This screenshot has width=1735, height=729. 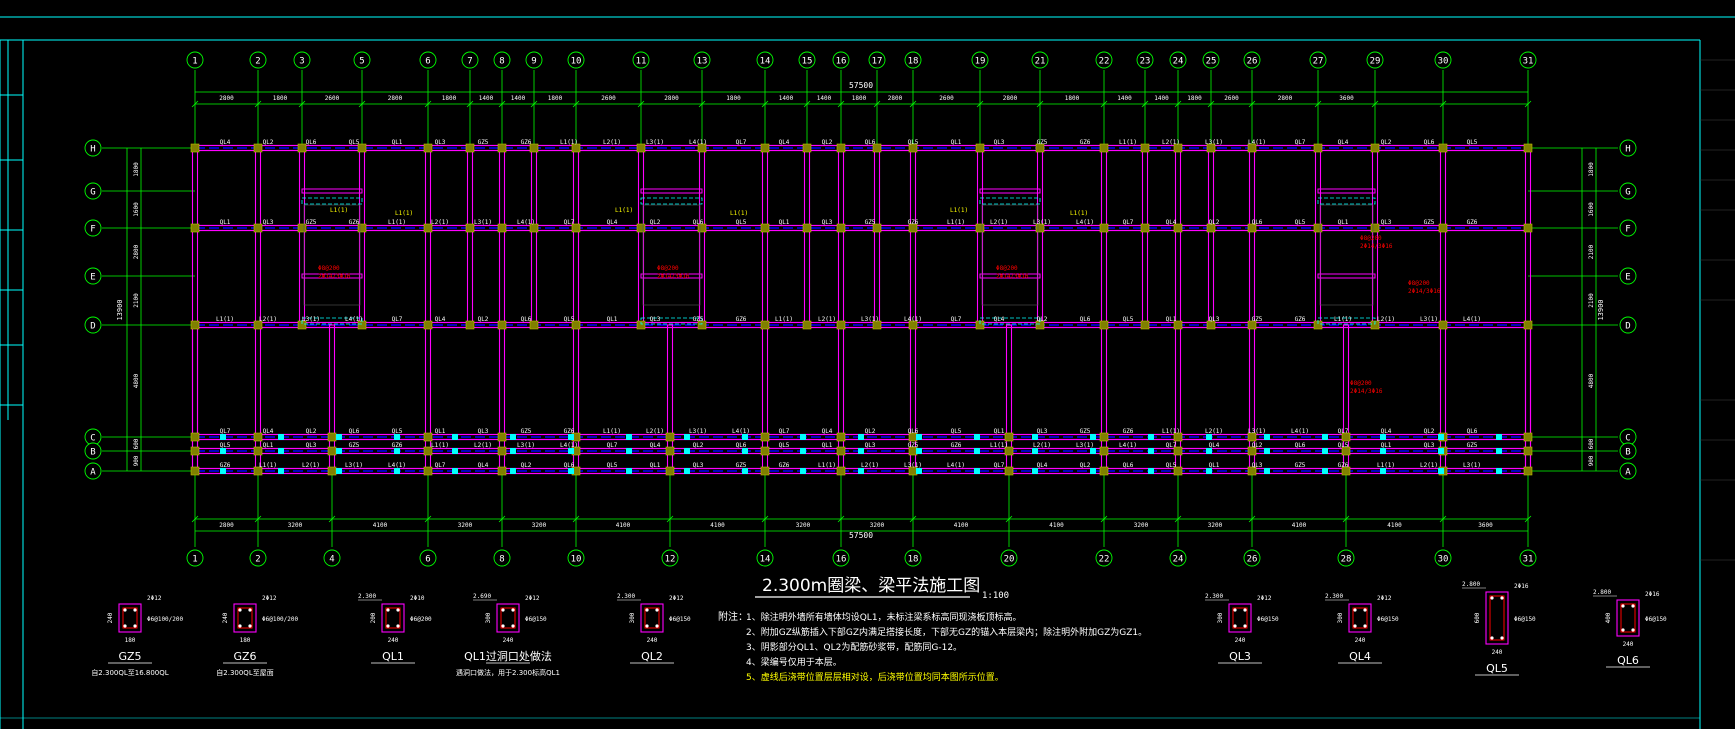 I want to click on axis-bubble-top: 17, so click(x=877, y=62).